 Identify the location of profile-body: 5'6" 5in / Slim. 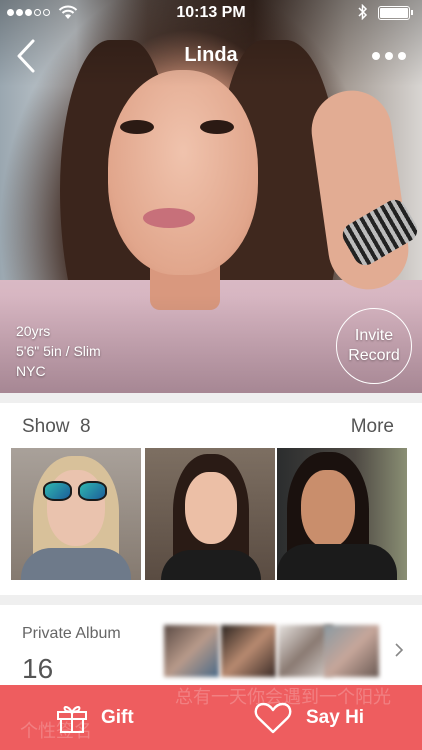
(58, 351).